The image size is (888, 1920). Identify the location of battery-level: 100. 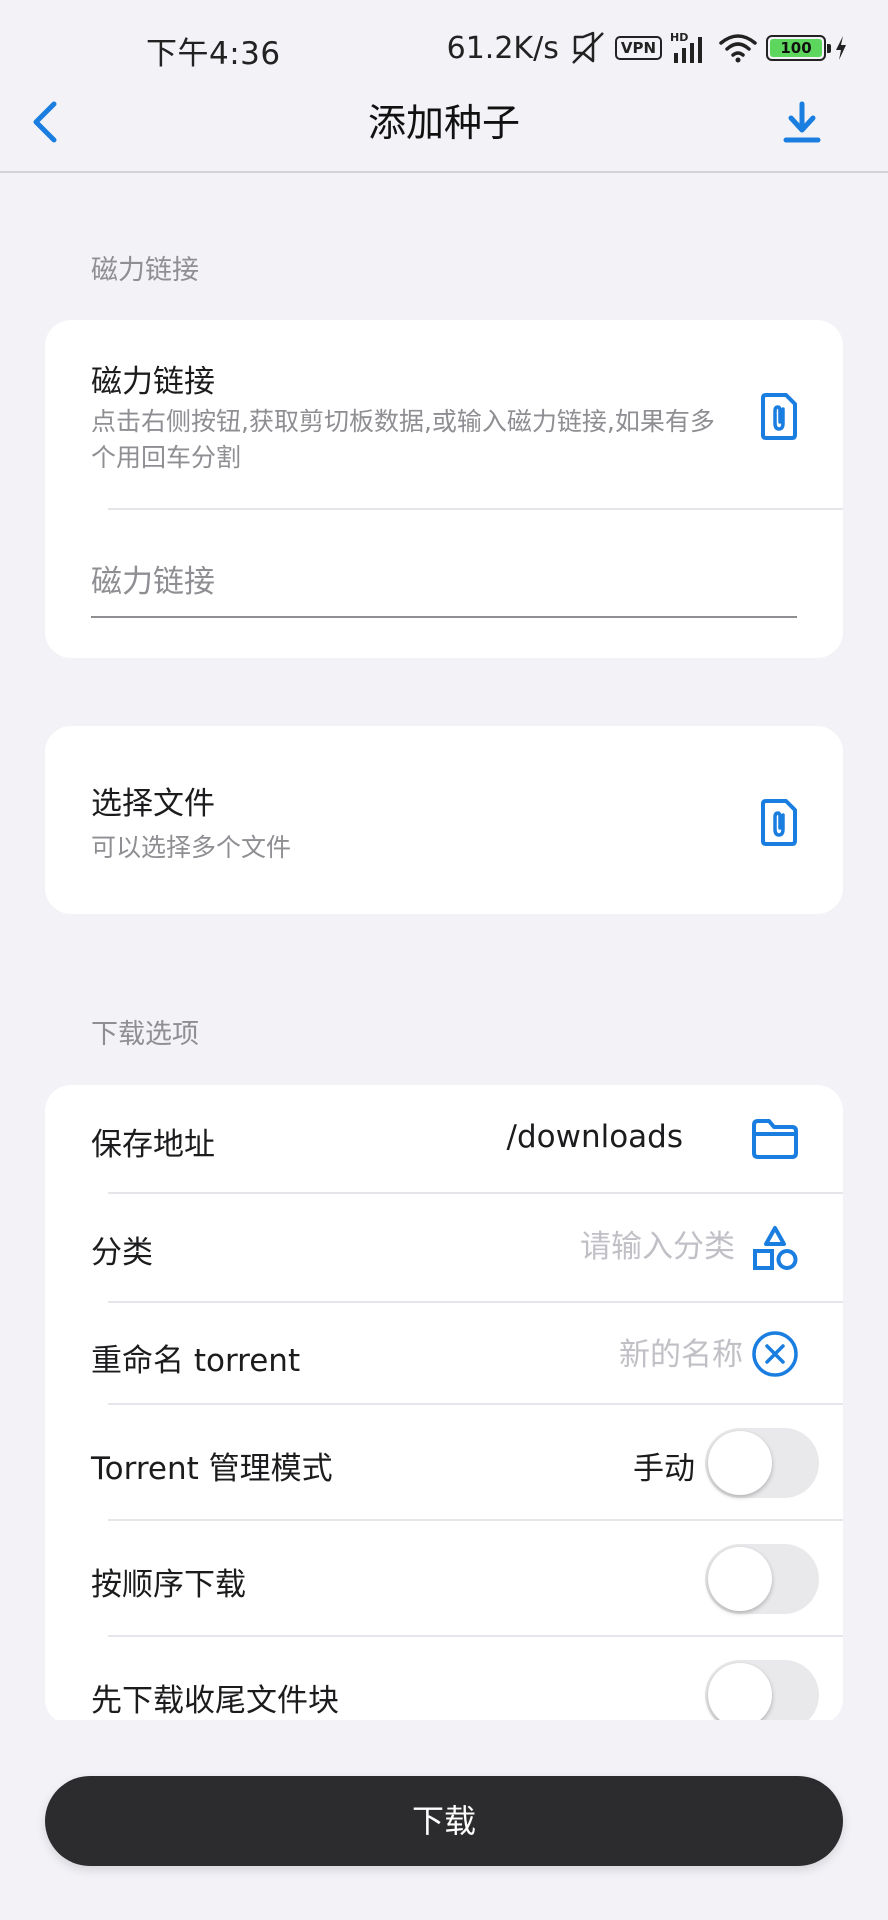
(796, 48).